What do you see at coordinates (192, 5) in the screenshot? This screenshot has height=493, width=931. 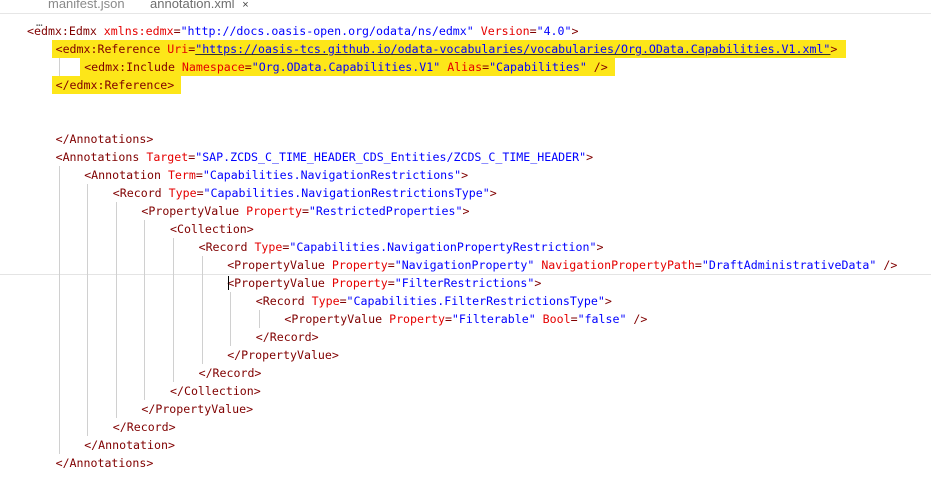 I see `tab-label: annotation.xml` at bounding box center [192, 5].